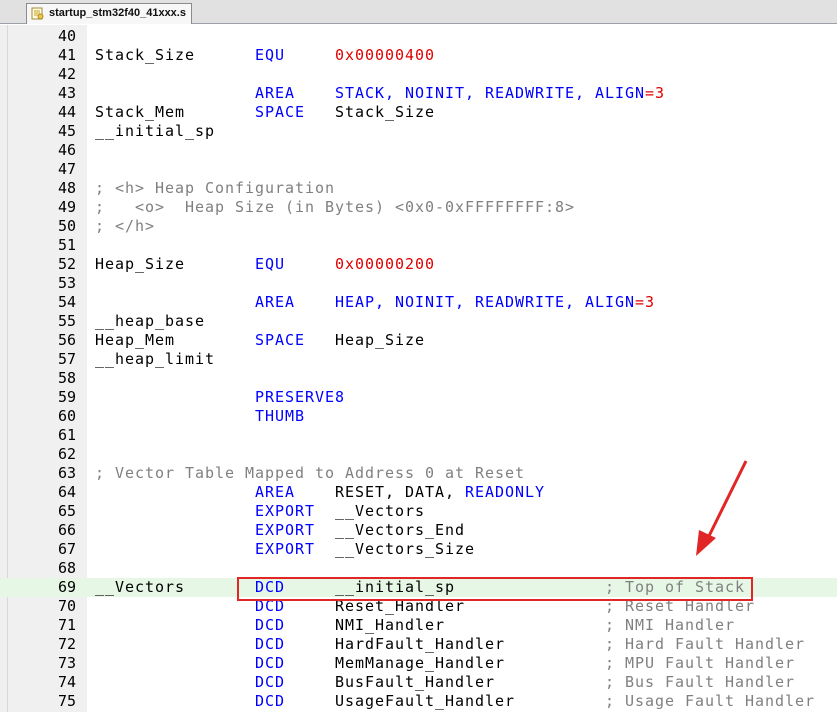 The width and height of the screenshot is (837, 712). What do you see at coordinates (155, 359) in the screenshot?
I see `identifier-token: __heap_limit` at bounding box center [155, 359].